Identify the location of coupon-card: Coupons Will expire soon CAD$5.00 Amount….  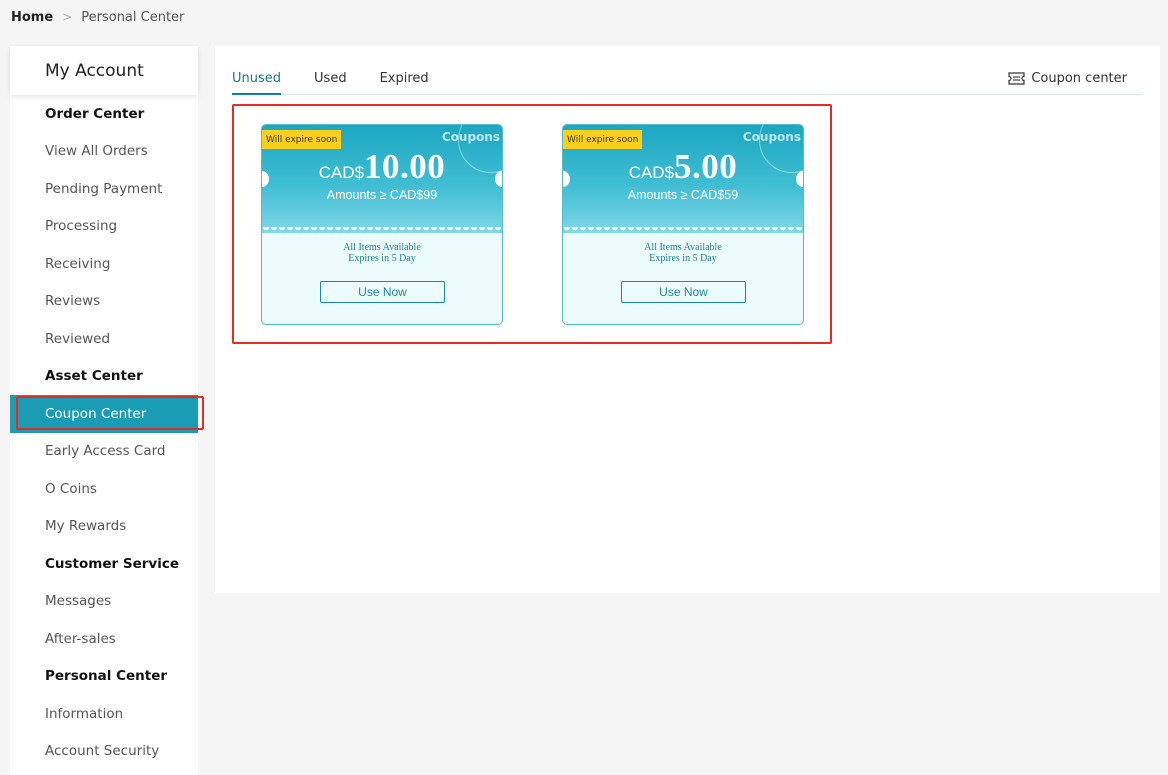
(683, 224).